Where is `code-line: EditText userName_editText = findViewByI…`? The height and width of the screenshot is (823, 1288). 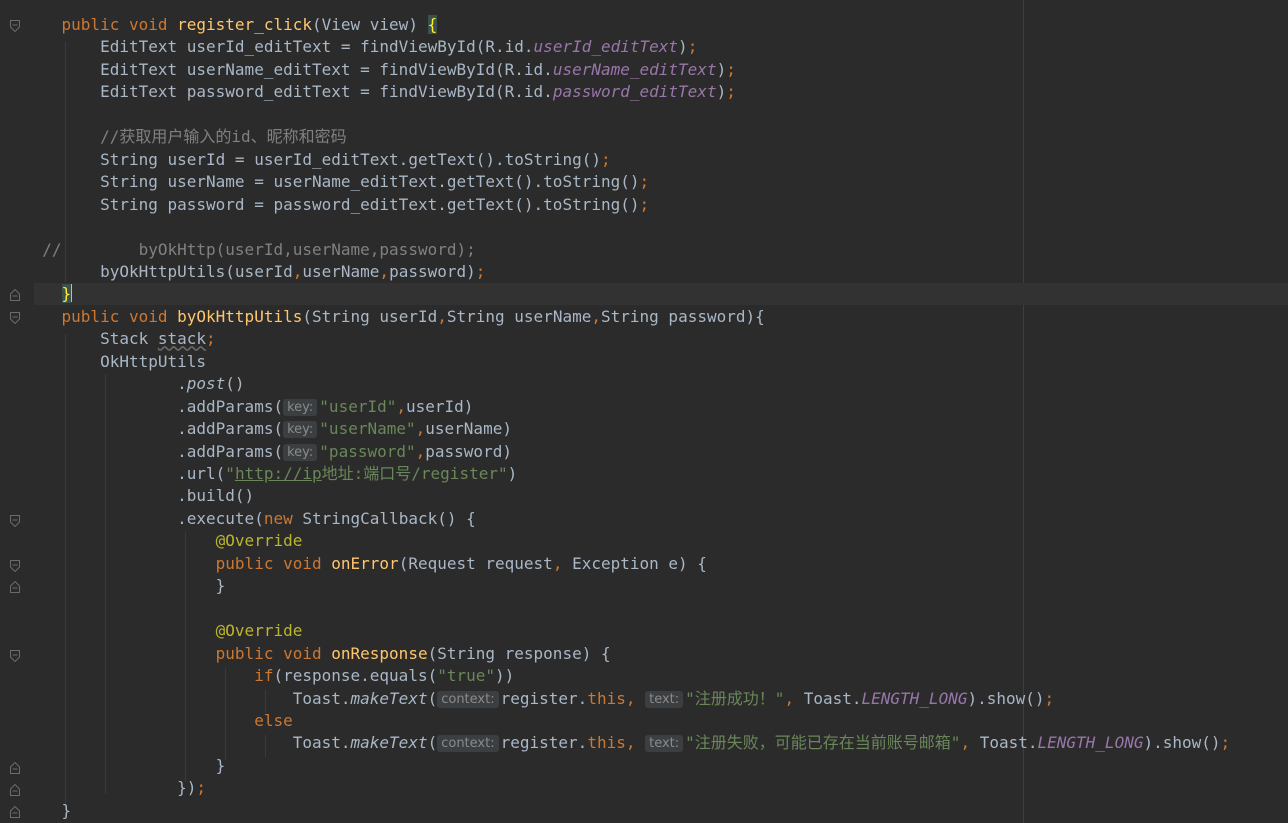 code-line: EditText userName_editText = findViewByI… is located at coordinates (379, 70).